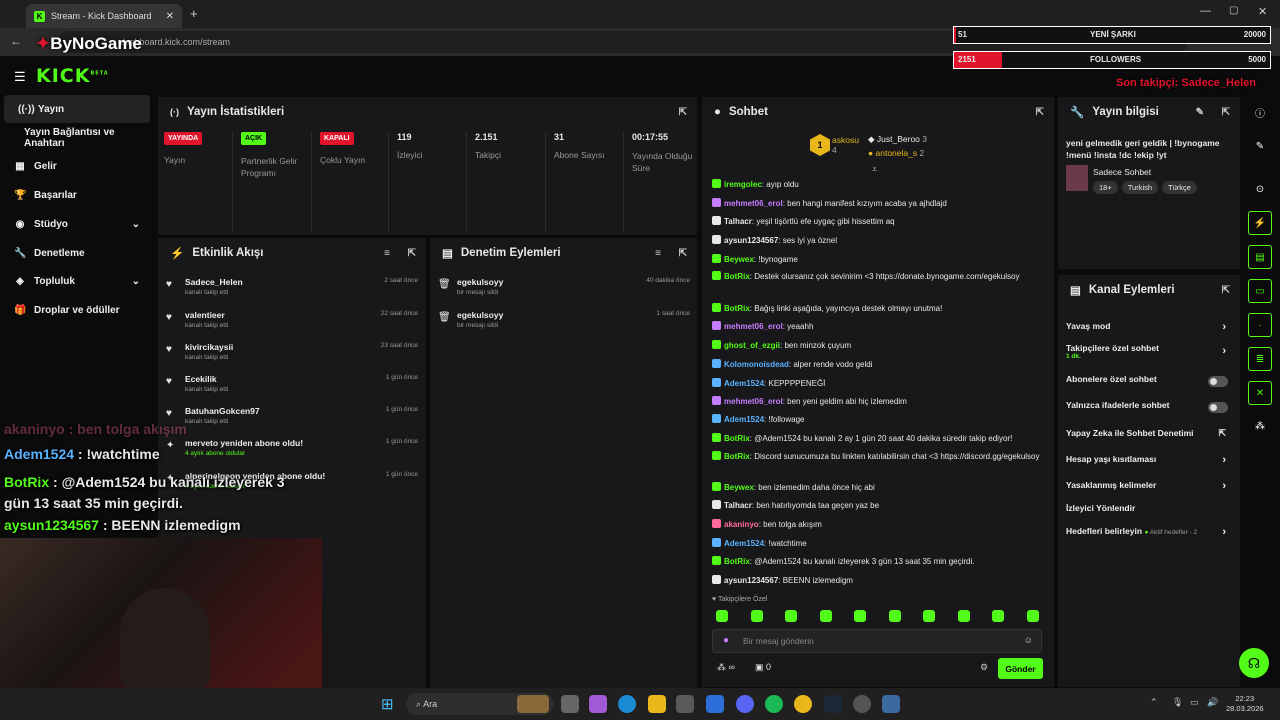  What do you see at coordinates (984, 667) in the screenshot?
I see `chat-settings-icon: ⚙` at bounding box center [984, 667].